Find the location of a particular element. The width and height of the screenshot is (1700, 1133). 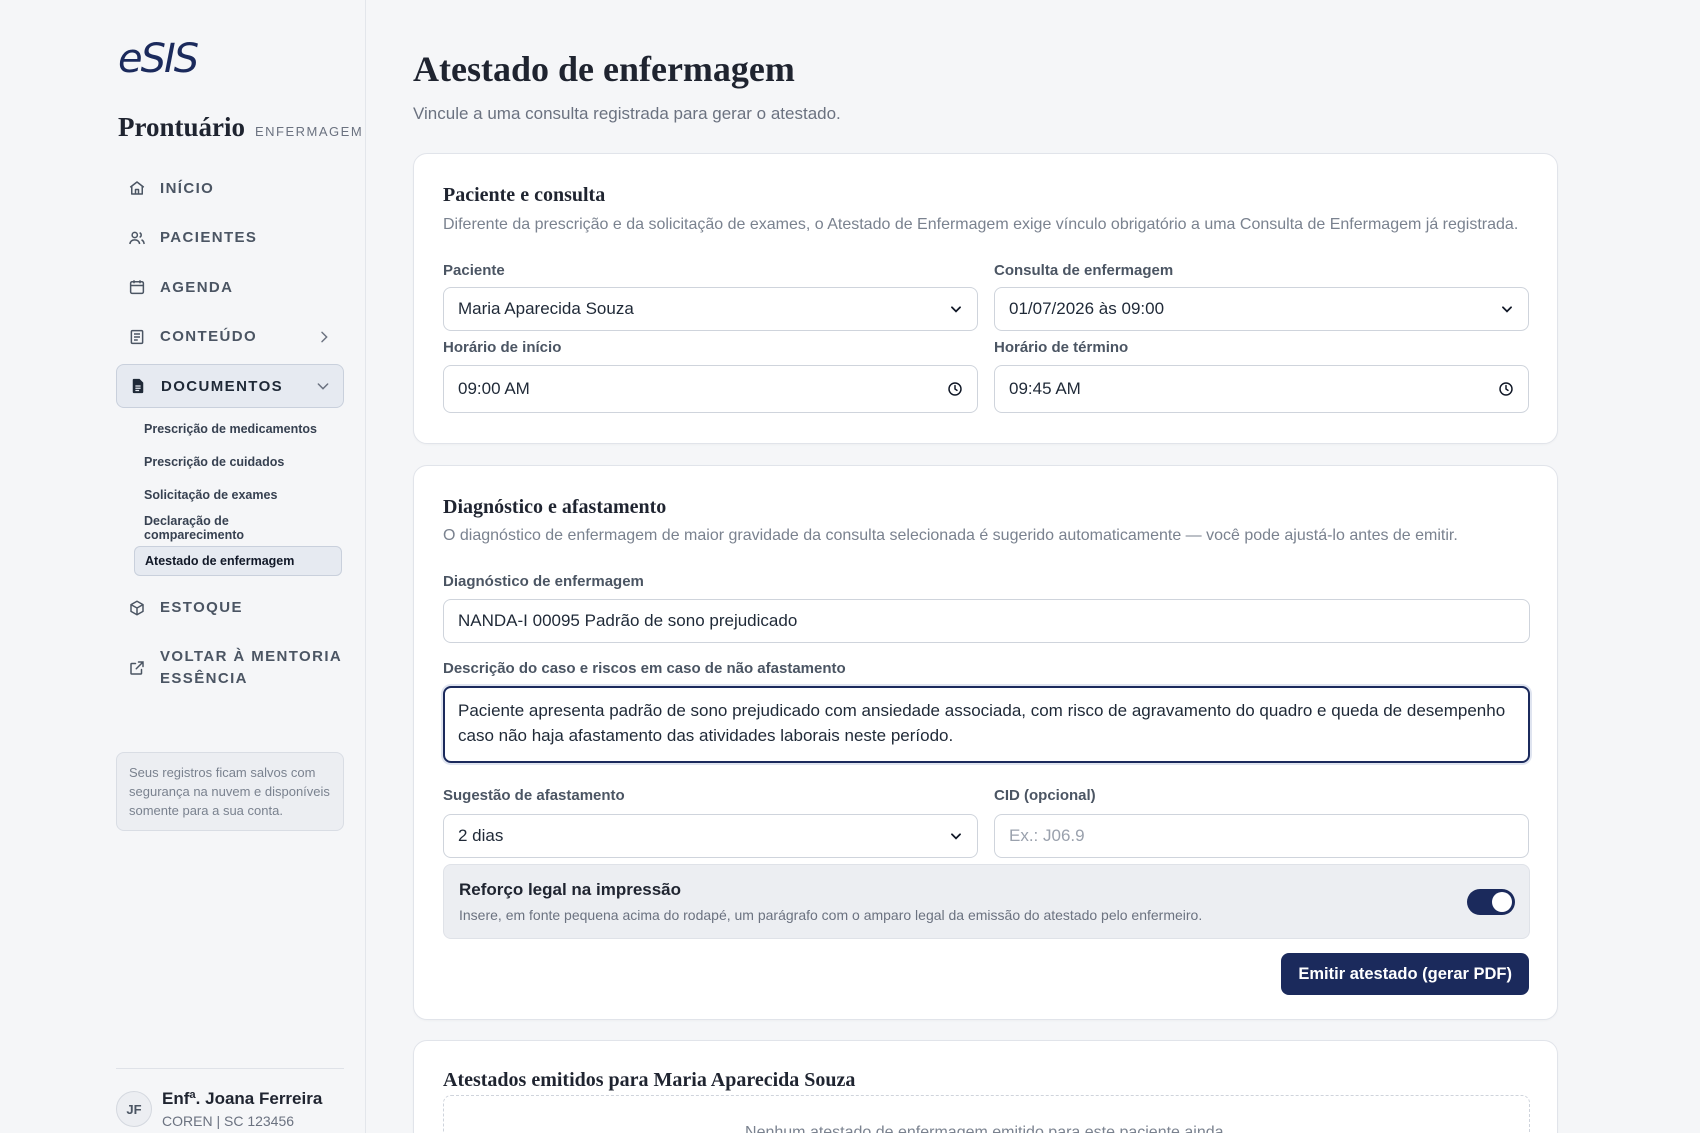

home-icon is located at coordinates (137, 188).